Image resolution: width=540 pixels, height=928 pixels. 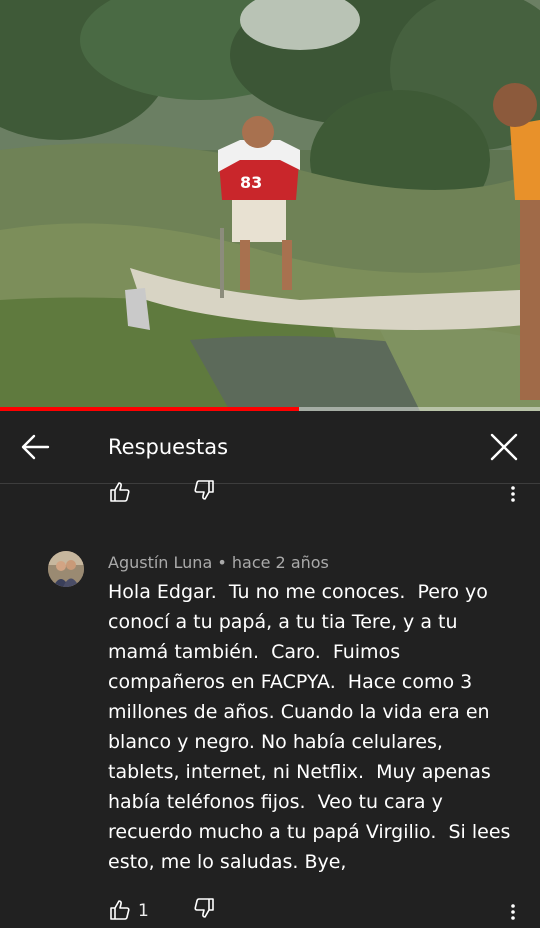 What do you see at coordinates (270, 911) in the screenshot?
I see `comment-actions: 1` at bounding box center [270, 911].